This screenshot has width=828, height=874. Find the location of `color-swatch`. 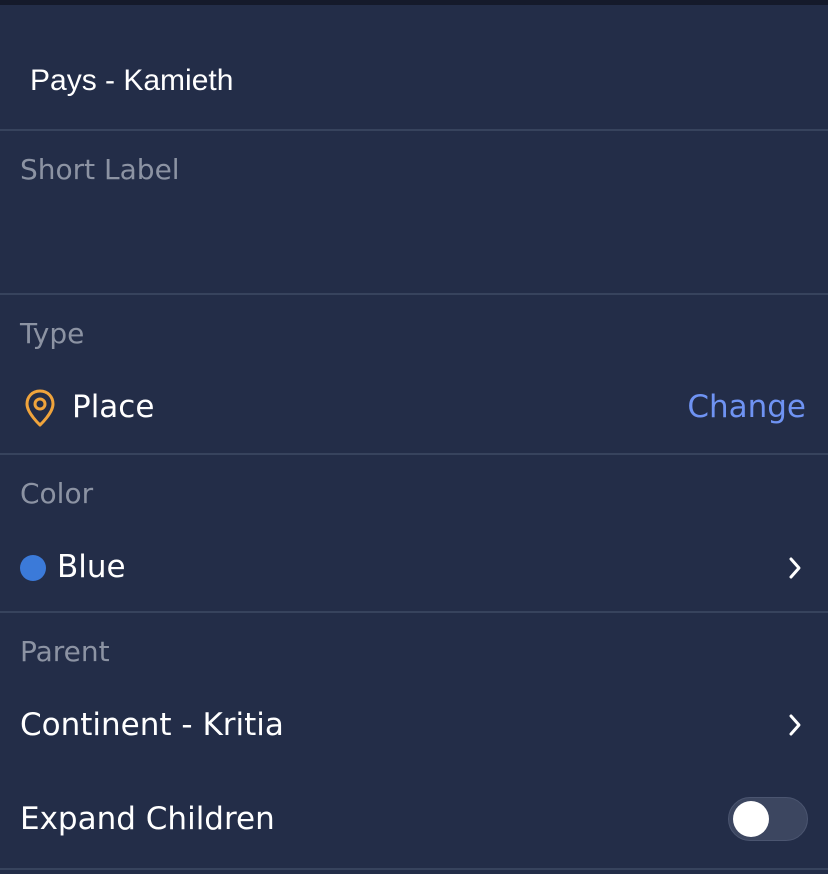

color-swatch is located at coordinates (33, 568).